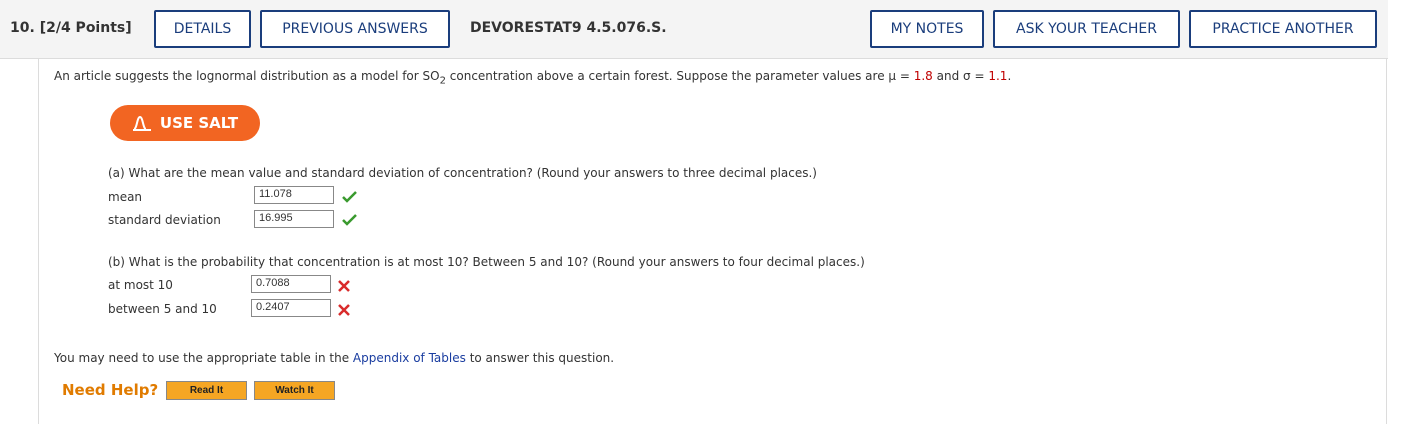 This screenshot has width=1404, height=424. Describe the element at coordinates (1086, 29) in the screenshot. I see `ask-your-teacher-button: ASK YOUR TEACHER` at that location.